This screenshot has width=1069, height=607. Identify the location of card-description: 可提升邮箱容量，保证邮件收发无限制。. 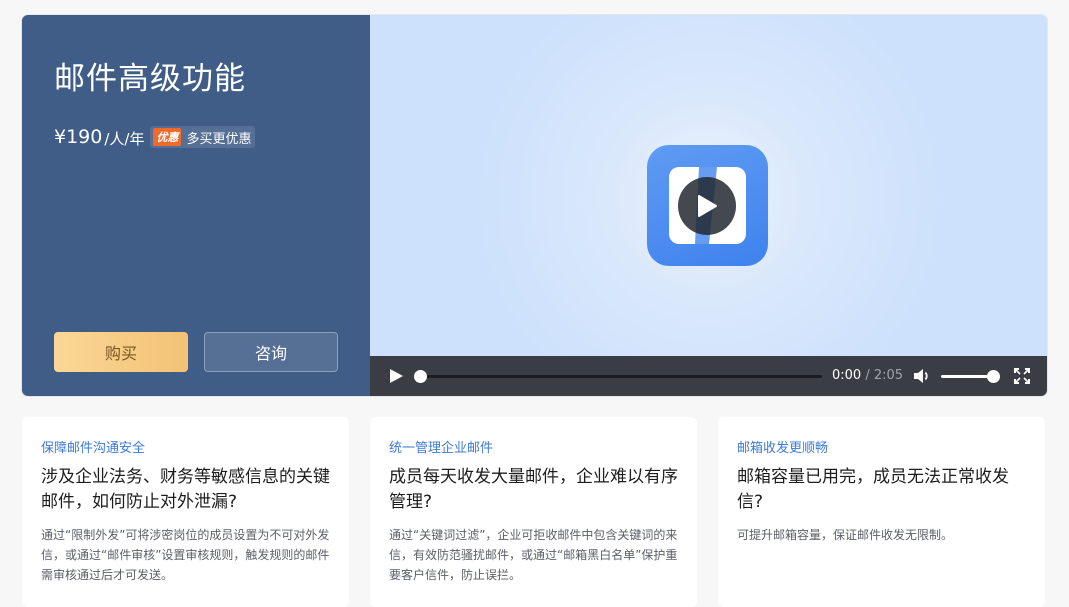
(845, 535).